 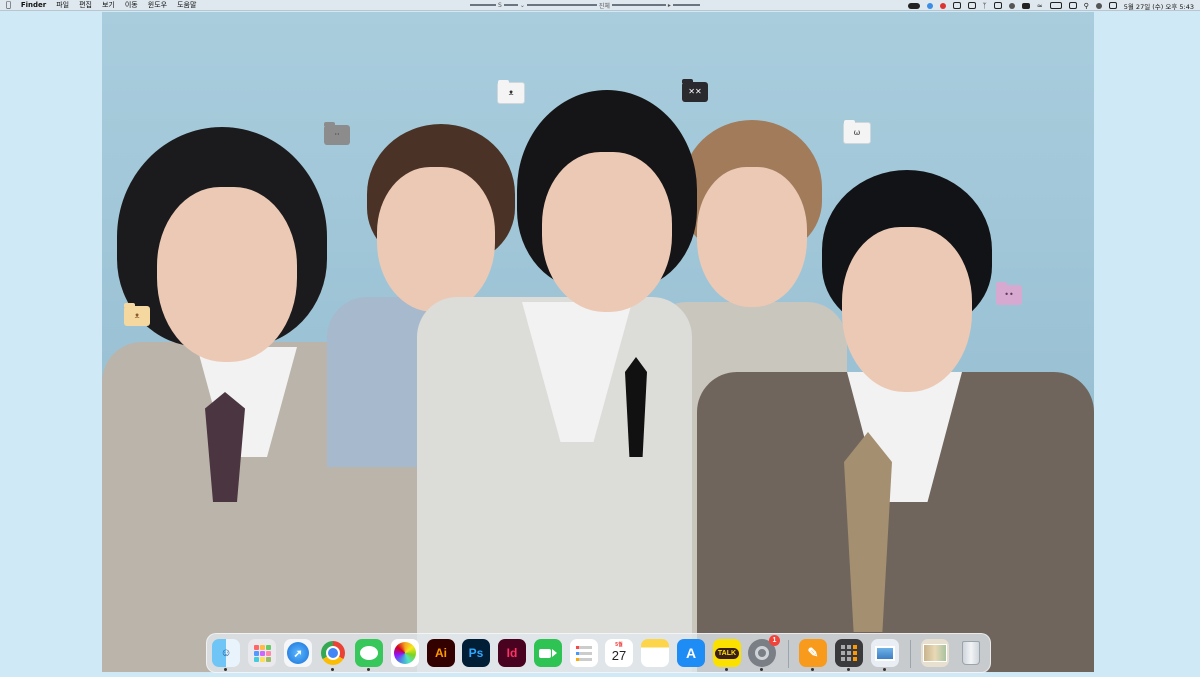 What do you see at coordinates (774, 640) in the screenshot?
I see `notification-badge: 1` at bounding box center [774, 640].